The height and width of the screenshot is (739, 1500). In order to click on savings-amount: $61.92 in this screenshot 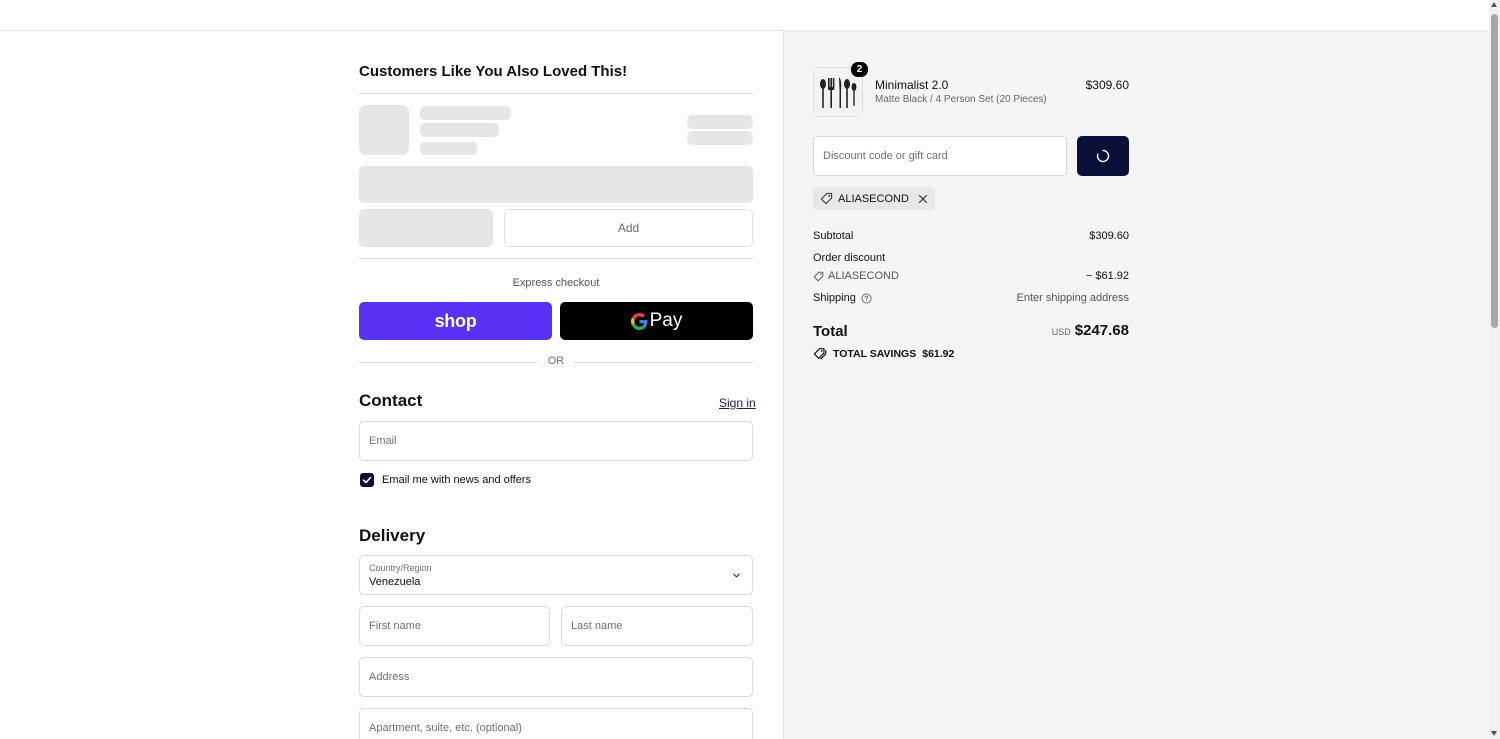, I will do `click(938, 353)`.